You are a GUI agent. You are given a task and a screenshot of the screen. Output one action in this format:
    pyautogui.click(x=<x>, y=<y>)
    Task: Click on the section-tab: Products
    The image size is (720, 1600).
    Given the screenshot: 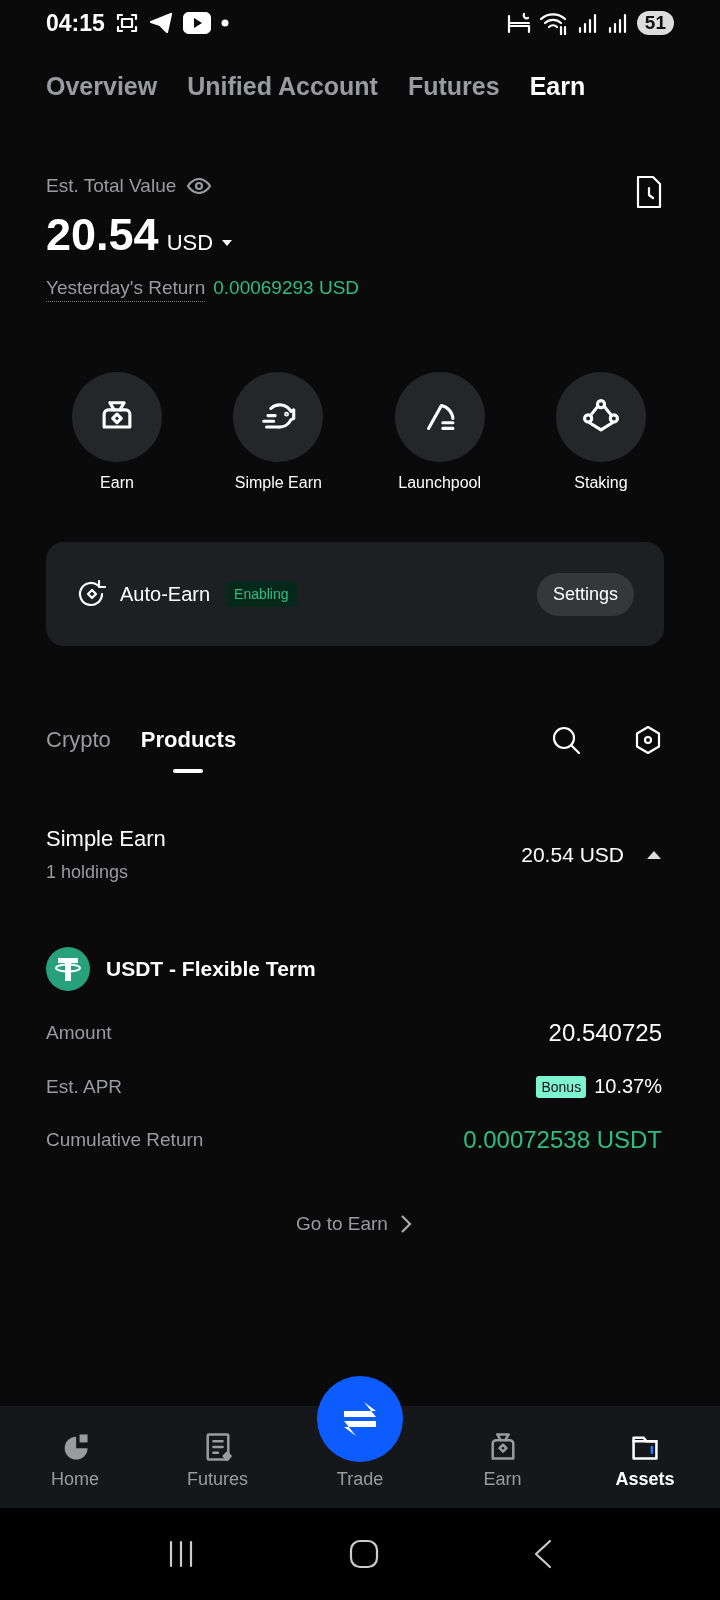 What is the action you would take?
    pyautogui.click(x=188, y=750)
    